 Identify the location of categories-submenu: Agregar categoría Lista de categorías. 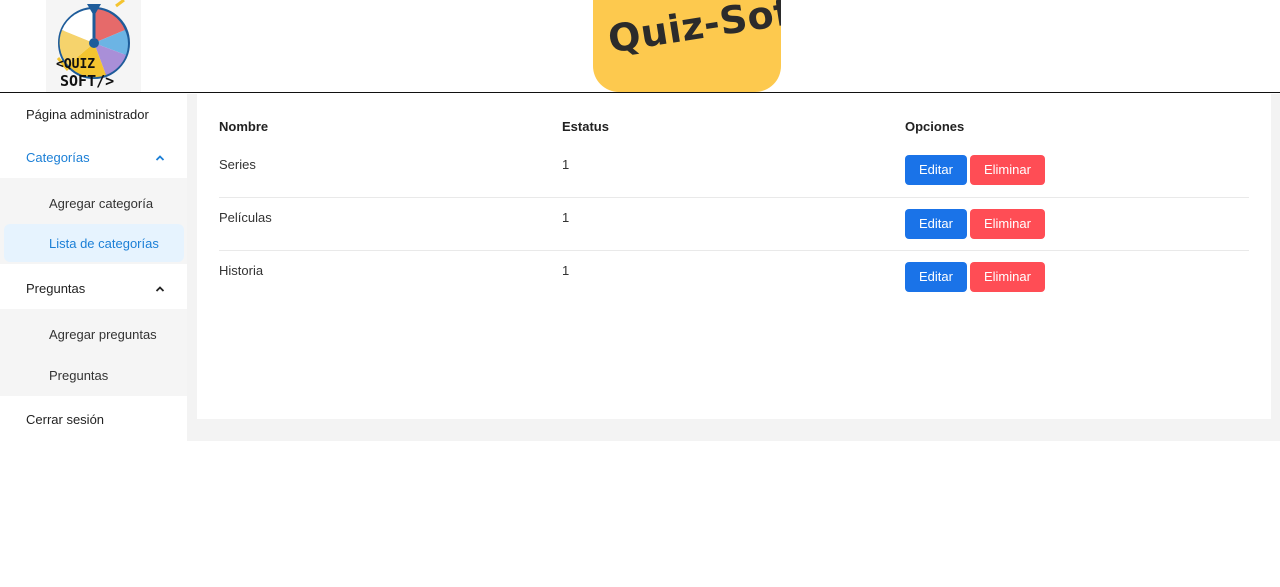
(93, 221).